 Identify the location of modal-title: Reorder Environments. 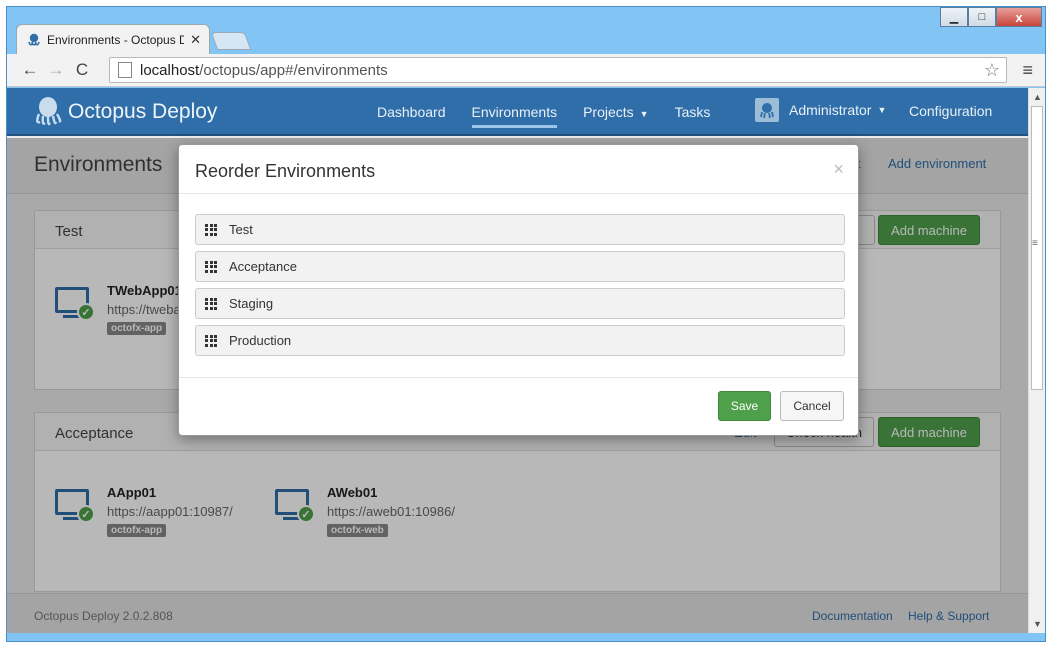
(285, 171).